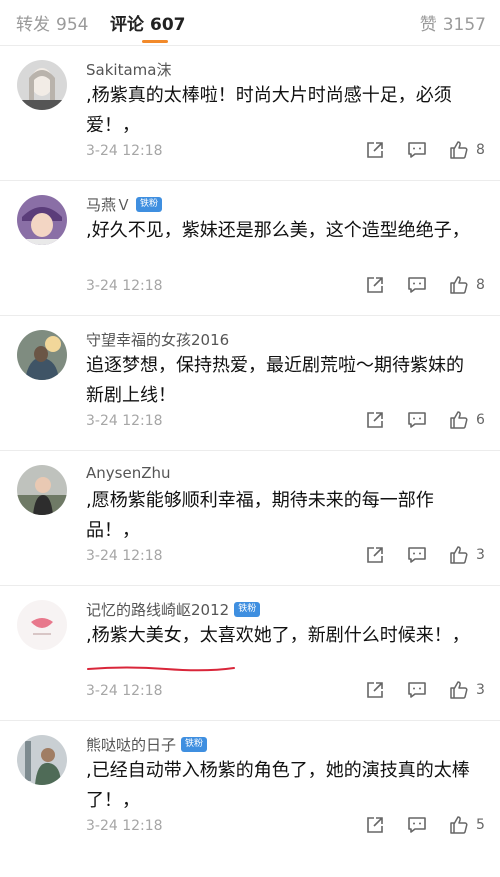 The image size is (500, 877). What do you see at coordinates (278, 230) in the screenshot?
I see `comment-text: ,好久不见，紫妹还是那么美，这个造型绝绝子，` at bounding box center [278, 230].